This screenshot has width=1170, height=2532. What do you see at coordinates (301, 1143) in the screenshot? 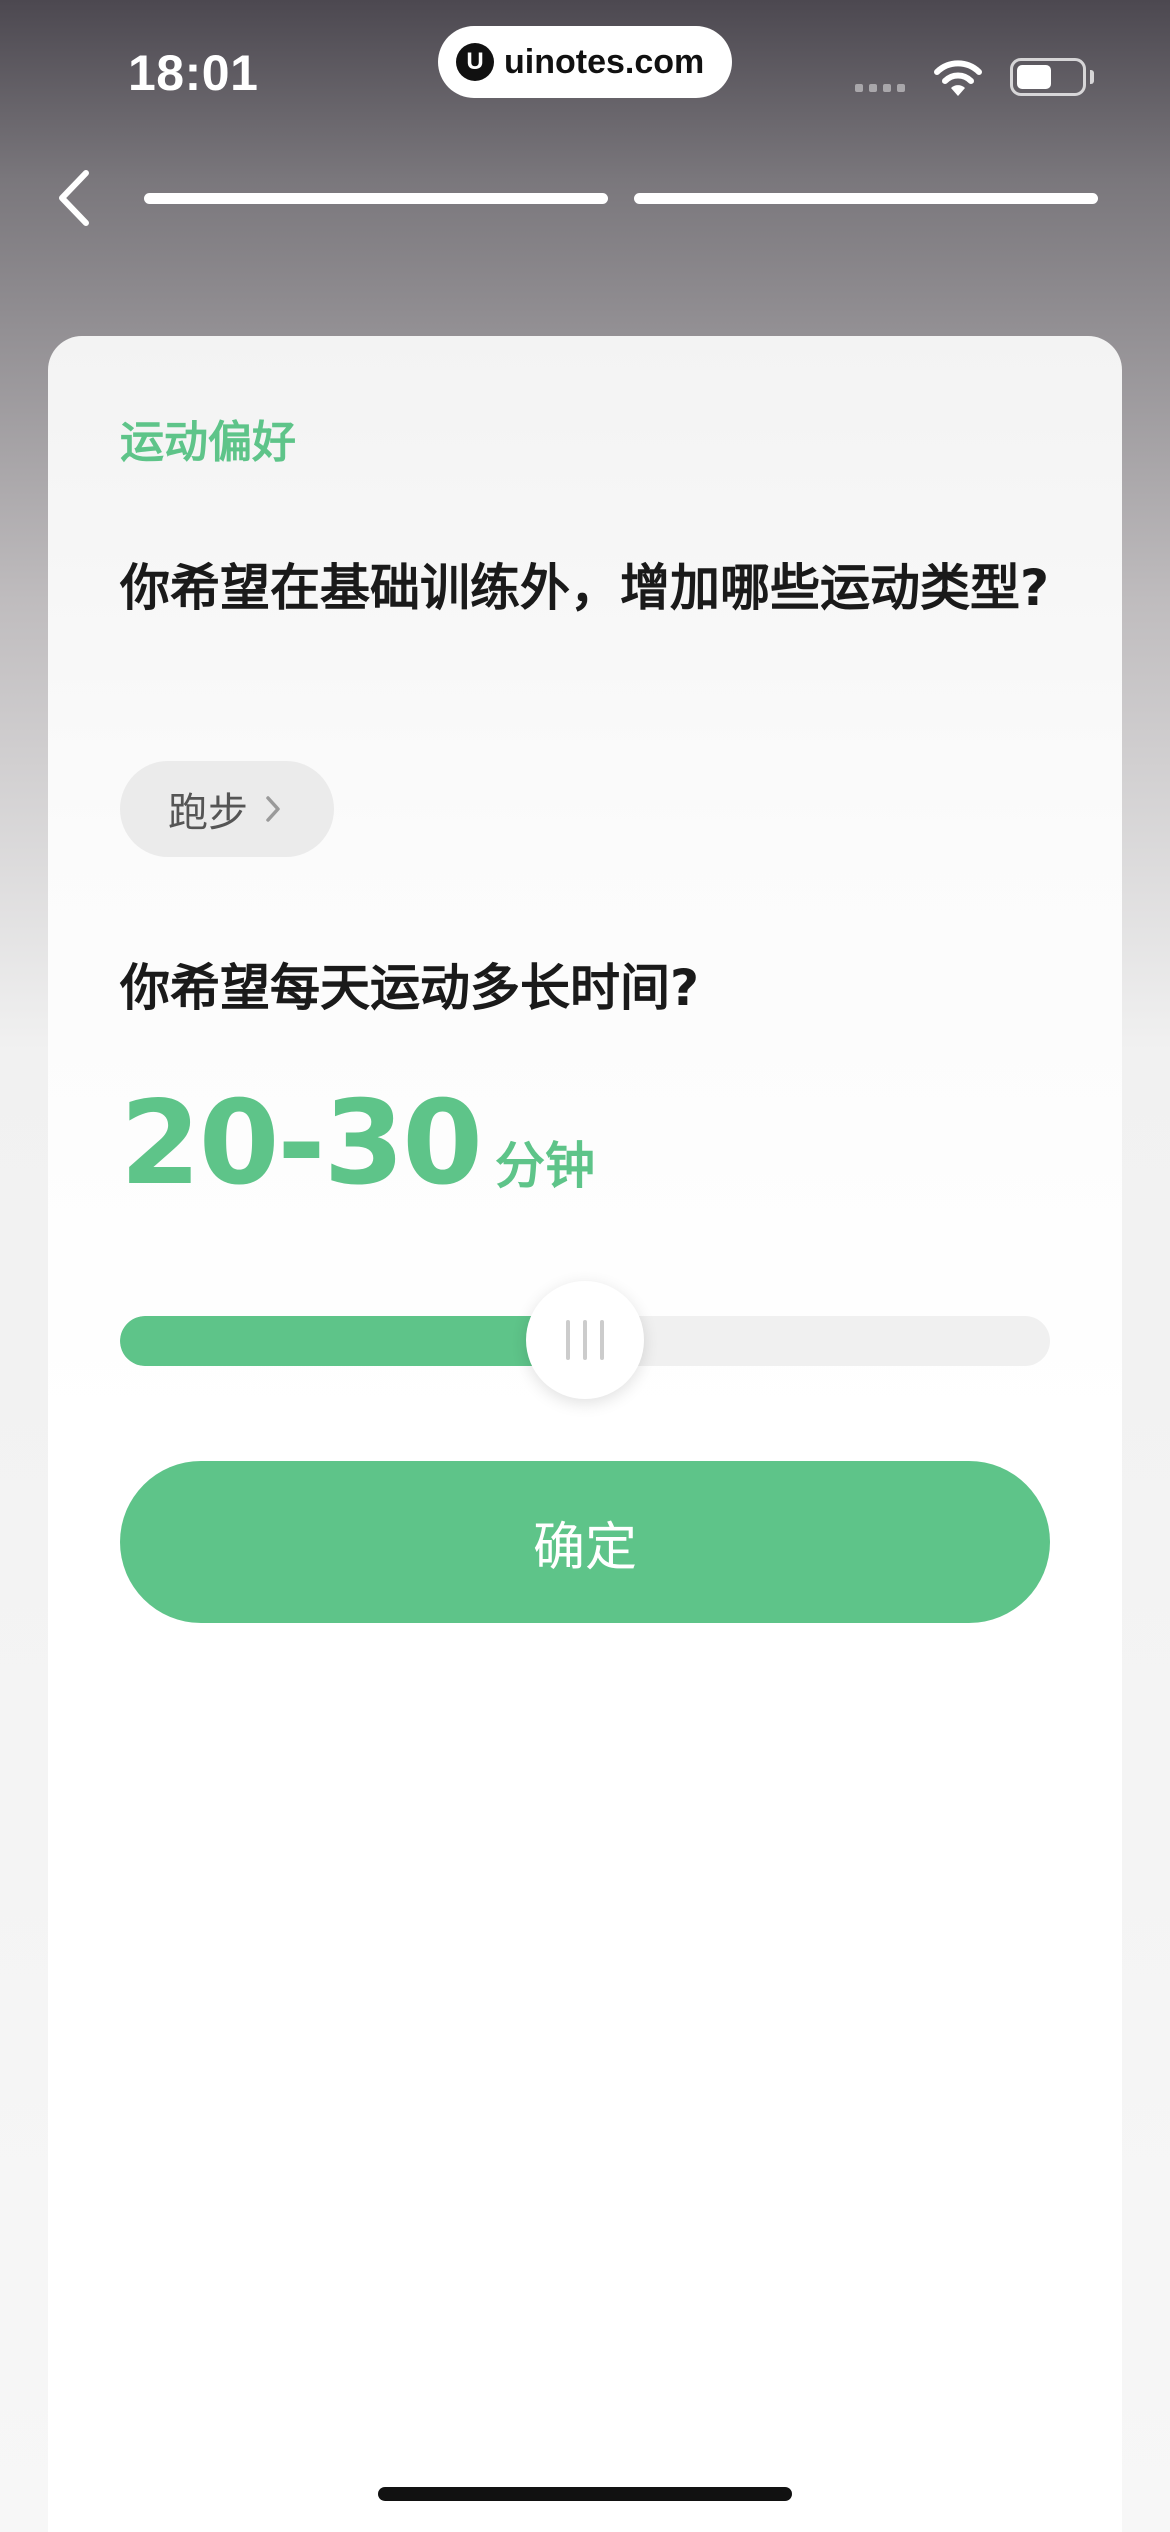
I see `duration-value: 20-30` at bounding box center [301, 1143].